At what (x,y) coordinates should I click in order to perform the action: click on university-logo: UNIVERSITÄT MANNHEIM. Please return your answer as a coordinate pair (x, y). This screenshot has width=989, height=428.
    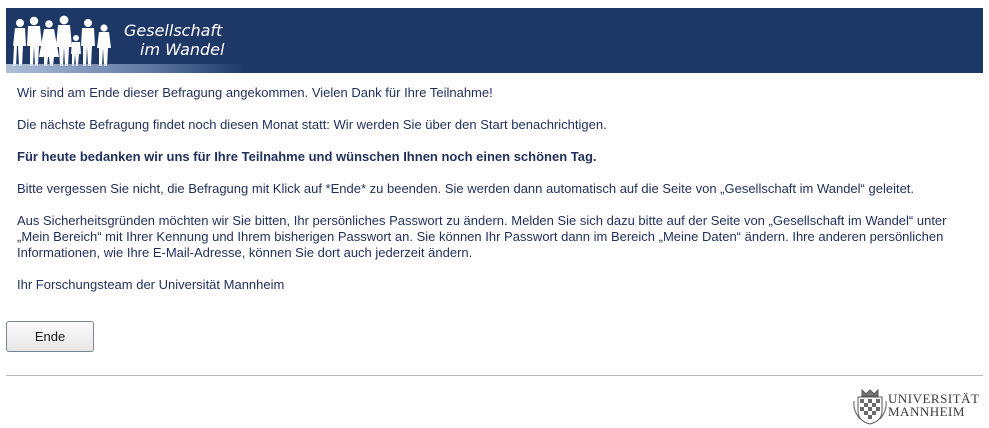
    Looking at the image, I should click on (919, 406).